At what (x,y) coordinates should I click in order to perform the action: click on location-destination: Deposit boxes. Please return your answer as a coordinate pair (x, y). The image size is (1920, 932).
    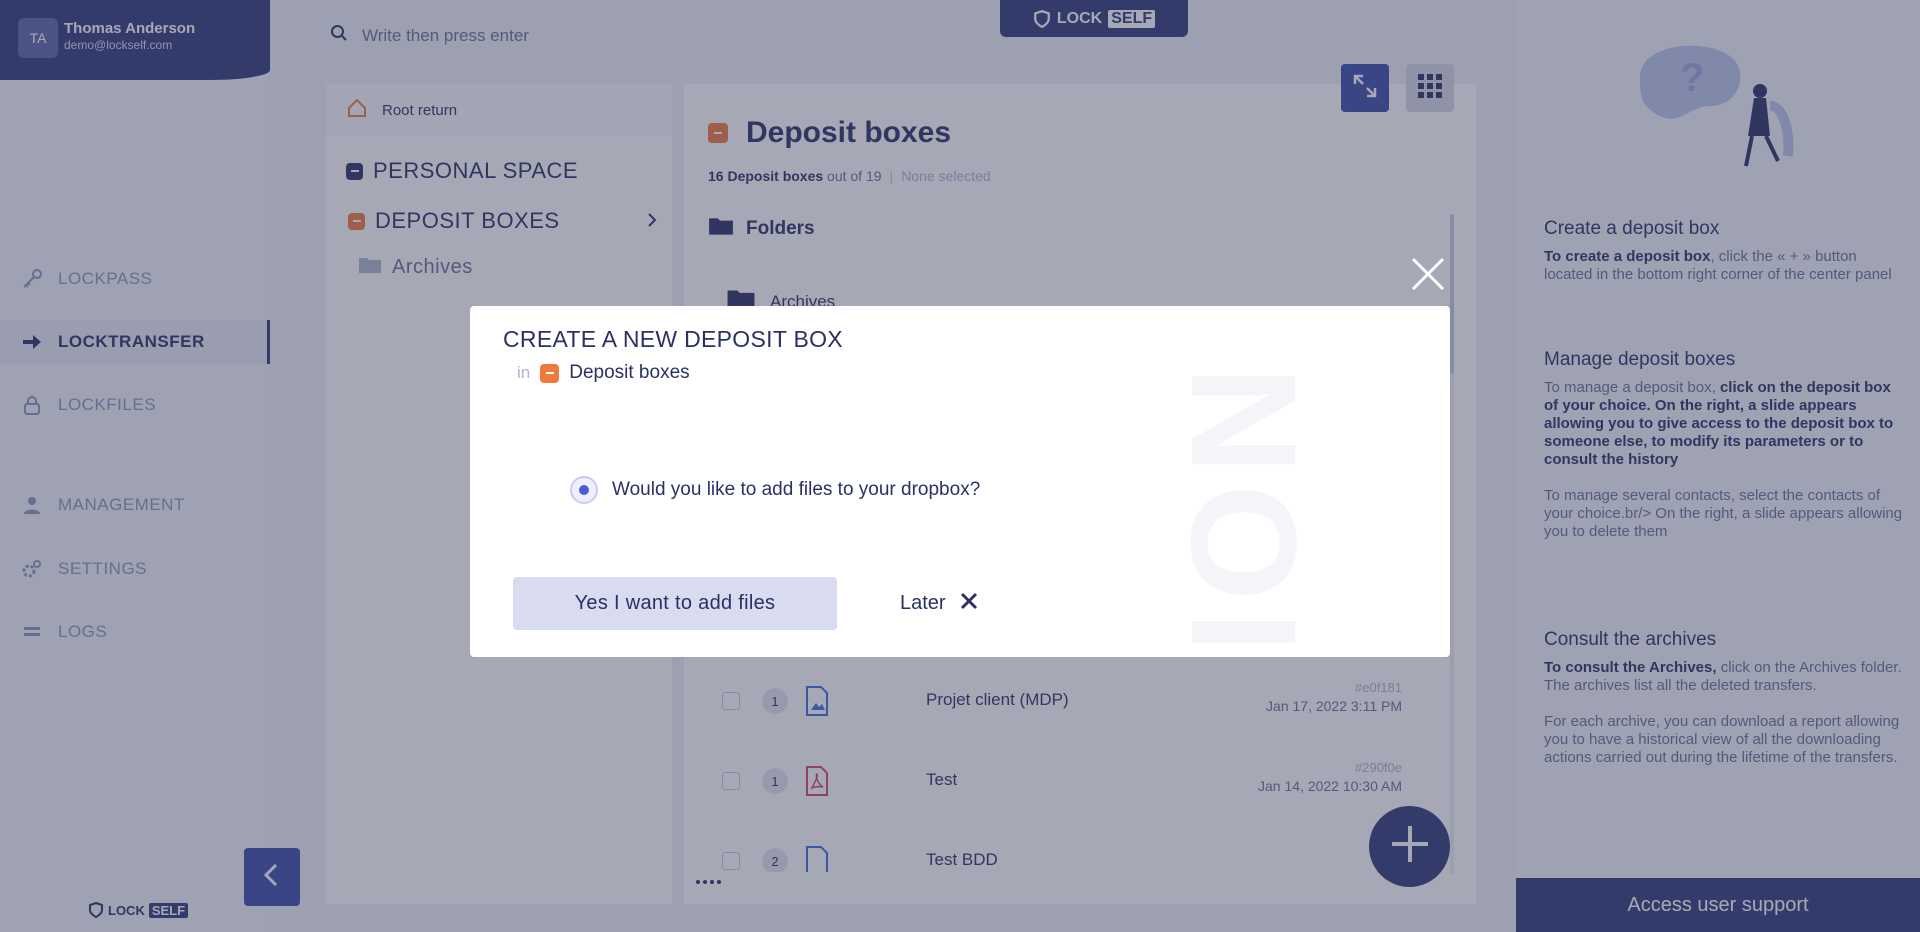
    Looking at the image, I should click on (629, 372).